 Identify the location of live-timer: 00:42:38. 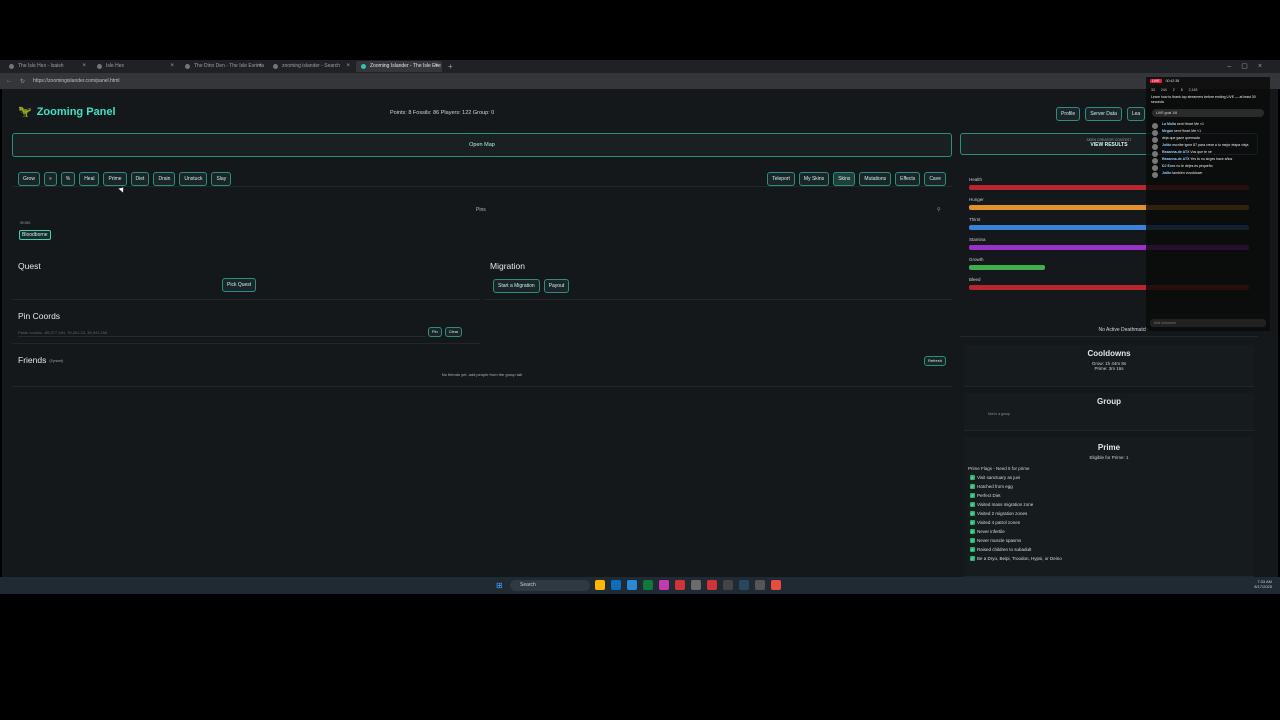
(1172, 81).